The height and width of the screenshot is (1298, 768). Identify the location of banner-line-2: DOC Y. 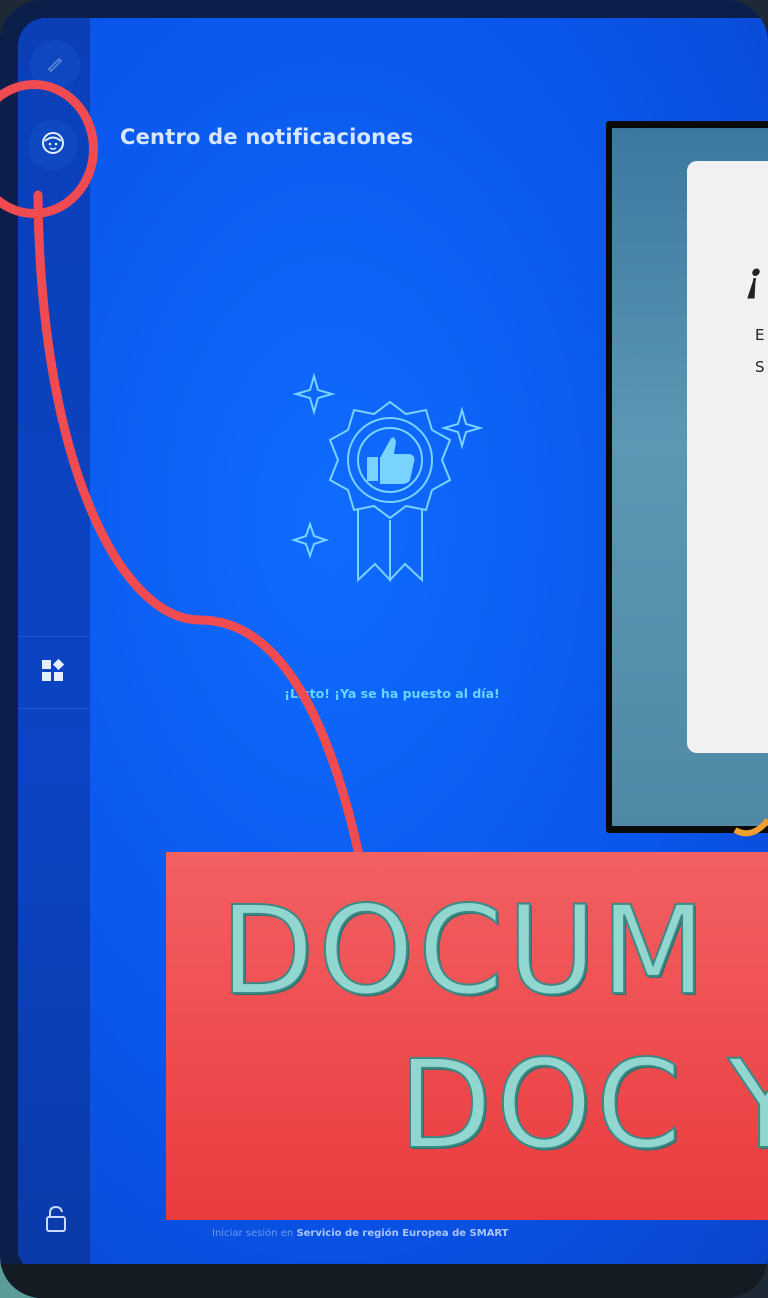
(582, 1105).